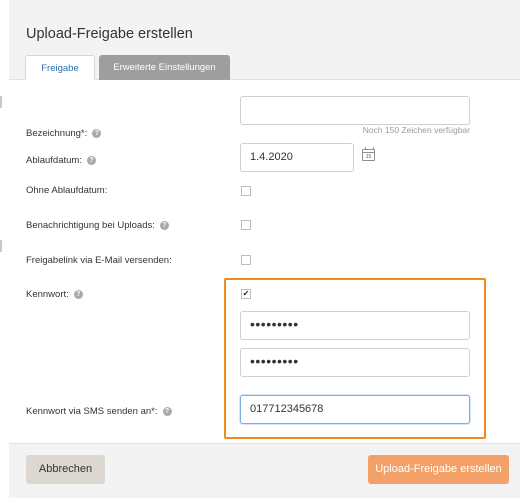 This screenshot has height=498, width=520. What do you see at coordinates (246, 191) in the screenshot?
I see `ohne-ablaufdatum-checkbox` at bounding box center [246, 191].